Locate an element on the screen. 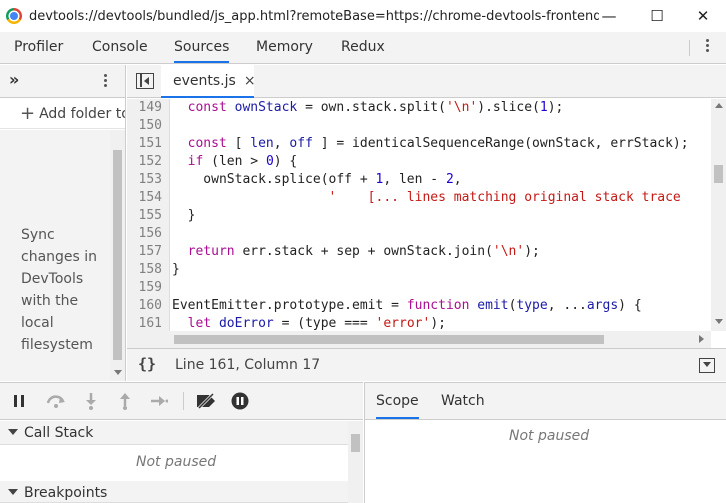 This screenshot has width=726, height=503. editor-horizontal-scrollbar is located at coordinates (419, 339).